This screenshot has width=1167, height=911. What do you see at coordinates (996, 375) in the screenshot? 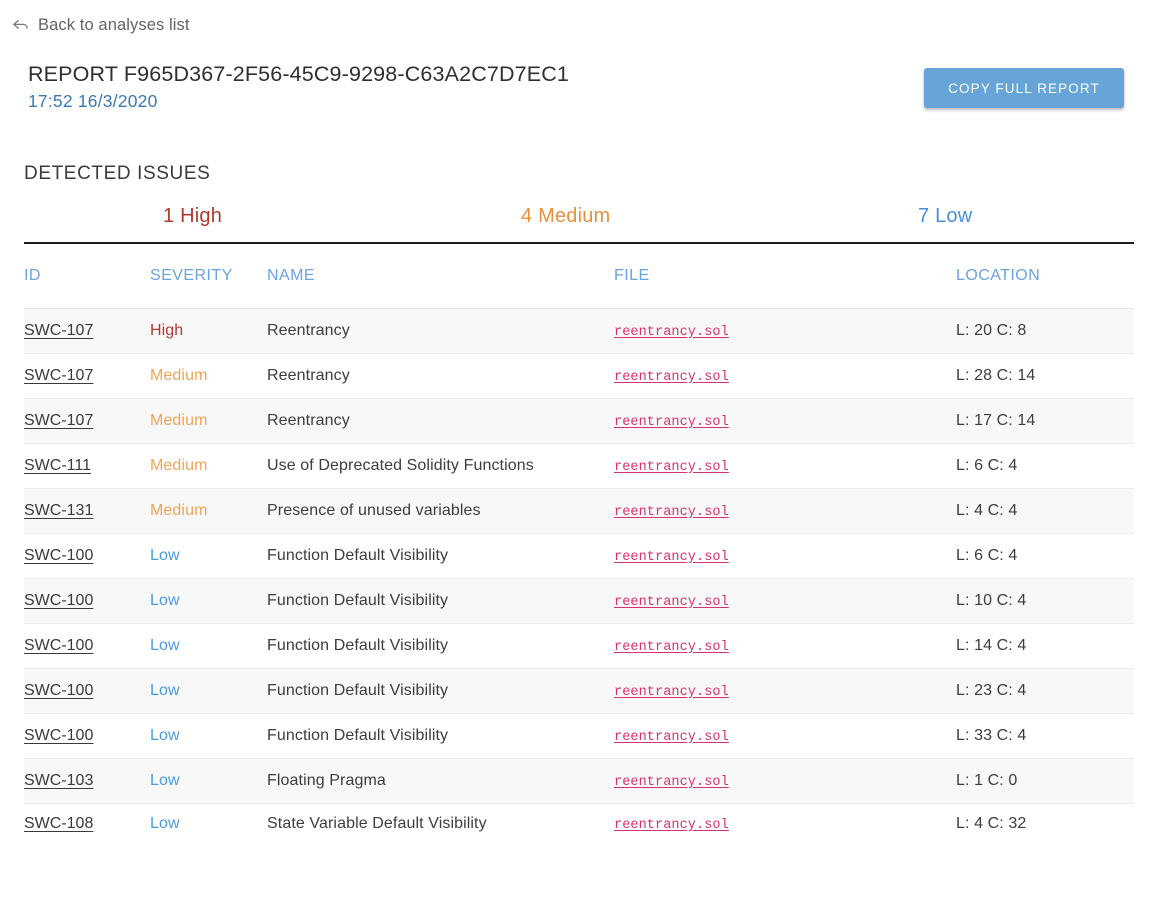
I see `location-text: L: 28 C: 14` at bounding box center [996, 375].